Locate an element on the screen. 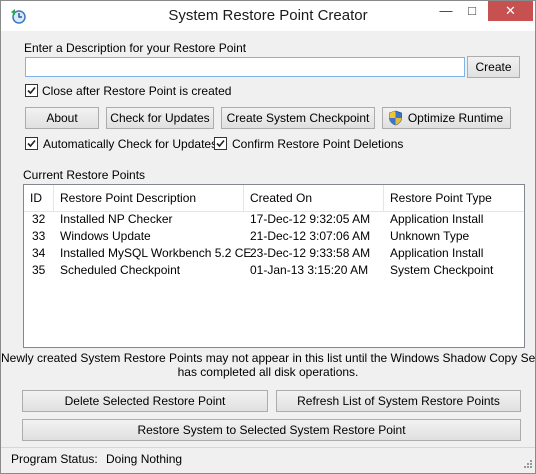  column-header-type: Restore Point Type is located at coordinates (454, 198).